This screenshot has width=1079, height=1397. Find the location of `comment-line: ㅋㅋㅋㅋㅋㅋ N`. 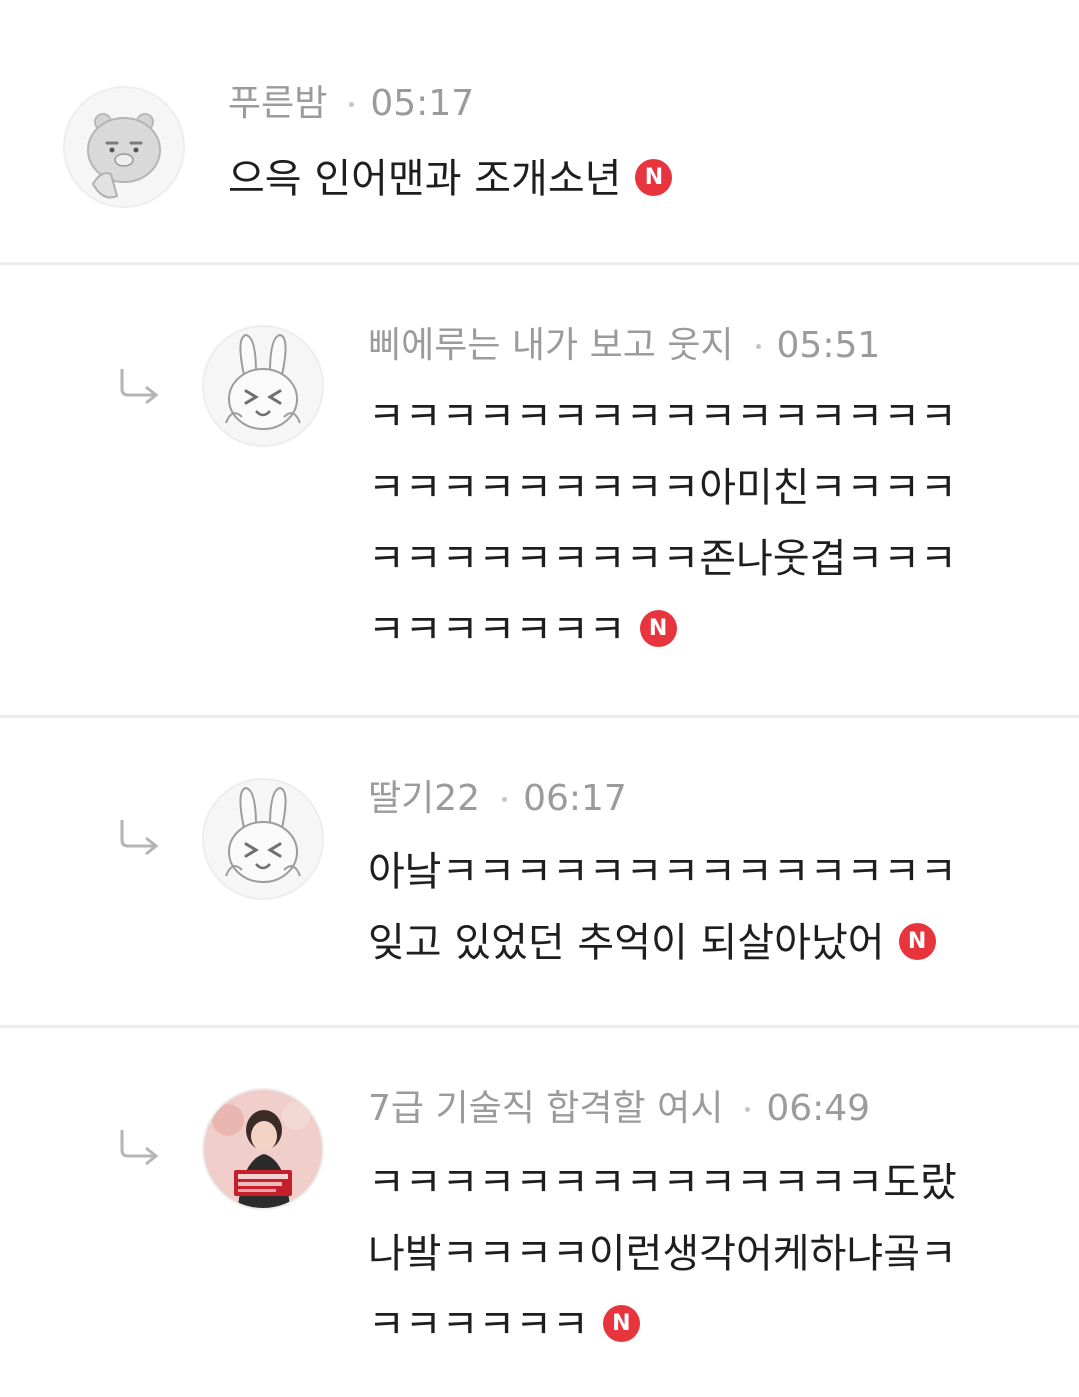

comment-line: ㅋㅋㅋㅋㅋㅋ N is located at coordinates (662, 1325).